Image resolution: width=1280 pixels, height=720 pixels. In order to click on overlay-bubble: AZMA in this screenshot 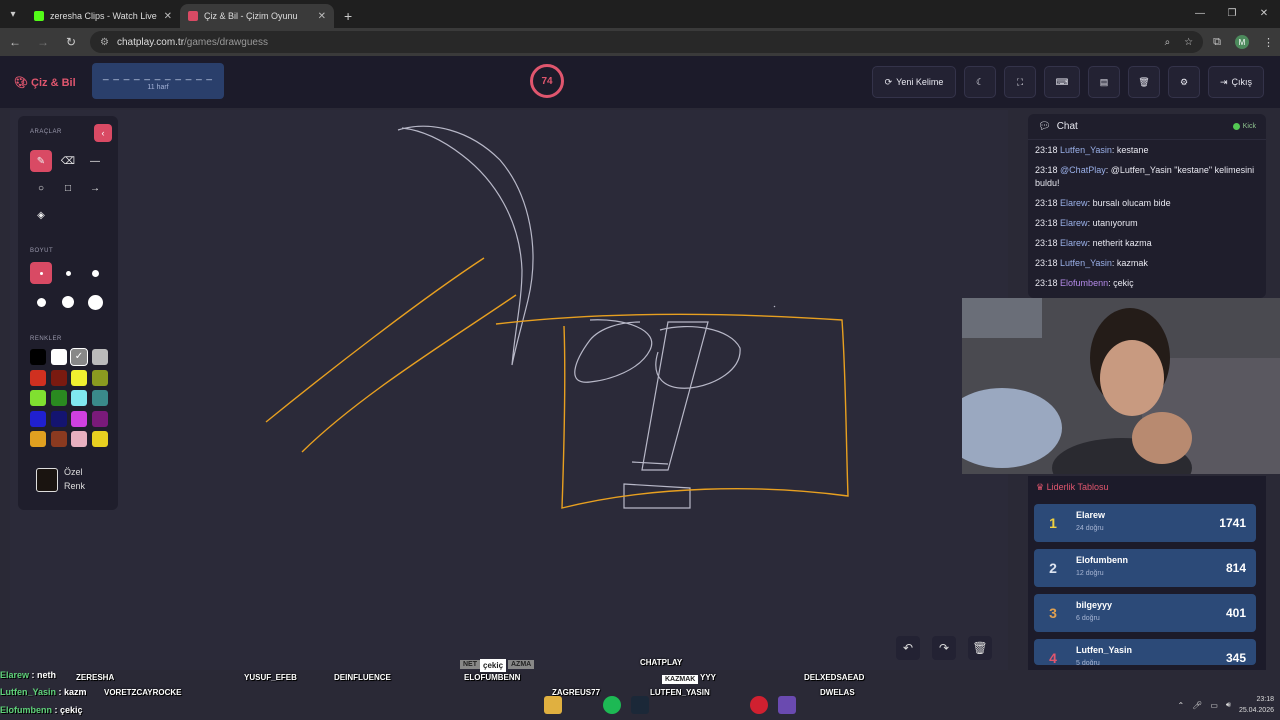, I will do `click(521, 664)`.